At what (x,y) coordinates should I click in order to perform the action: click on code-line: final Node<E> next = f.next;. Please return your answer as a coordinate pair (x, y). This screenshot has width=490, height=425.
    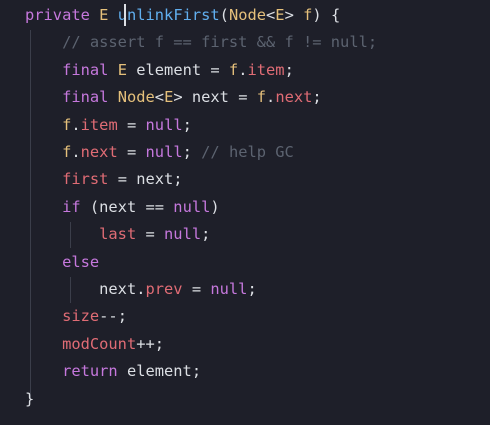
    Looking at the image, I should click on (173, 97).